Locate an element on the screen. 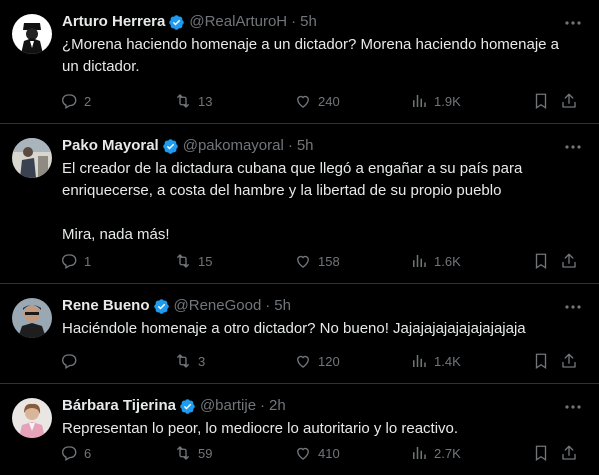  reply-button: 6 is located at coordinates (117, 453).